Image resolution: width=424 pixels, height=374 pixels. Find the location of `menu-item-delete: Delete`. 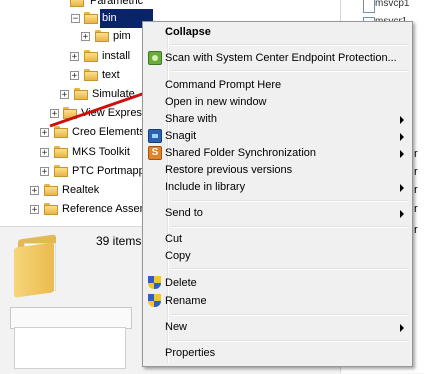

menu-item-delete: Delete is located at coordinates (277, 283).